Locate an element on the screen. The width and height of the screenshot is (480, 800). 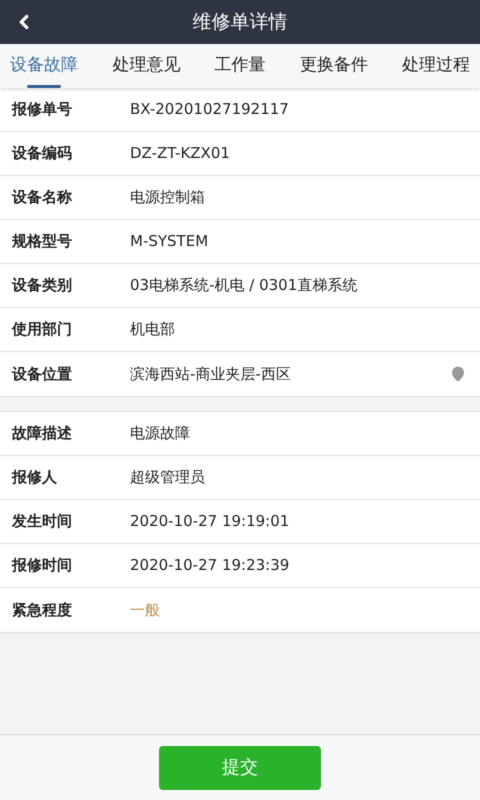
field-label: 设备编码 is located at coordinates (42, 153).